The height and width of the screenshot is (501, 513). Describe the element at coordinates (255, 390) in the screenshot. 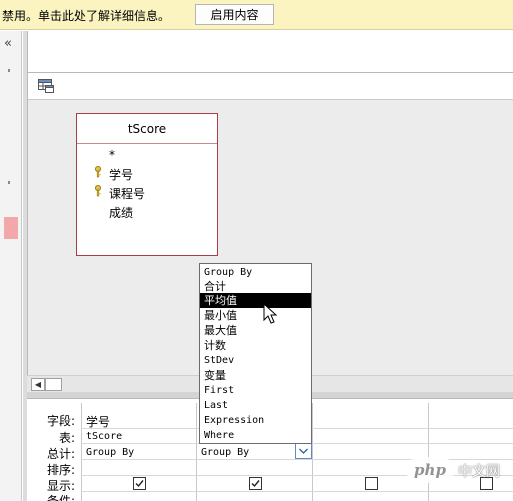

I see `dropdown-option: First` at that location.